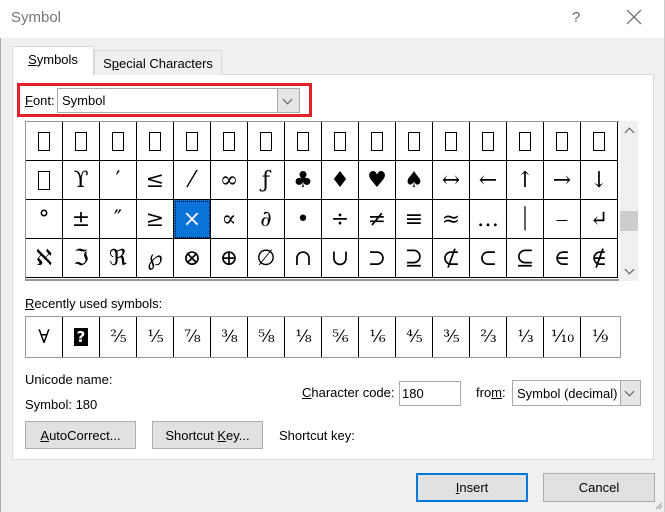 Image resolution: width=665 pixels, height=512 pixels. What do you see at coordinates (414, 219) in the screenshot?
I see `symbol-cell: ≡` at bounding box center [414, 219].